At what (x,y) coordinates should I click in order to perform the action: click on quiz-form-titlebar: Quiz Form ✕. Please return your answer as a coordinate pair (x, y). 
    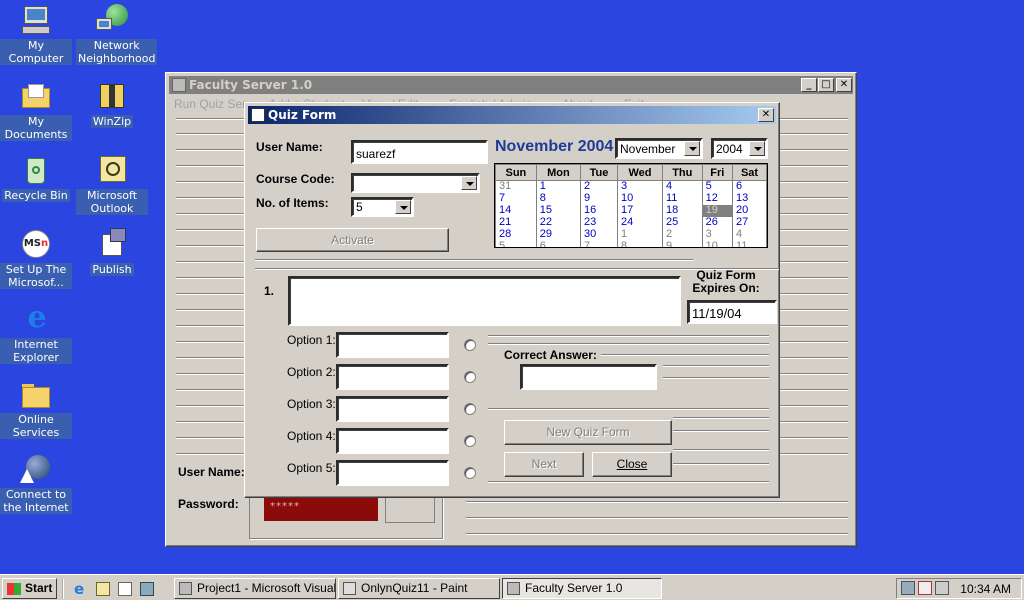
    Looking at the image, I should click on (512, 115).